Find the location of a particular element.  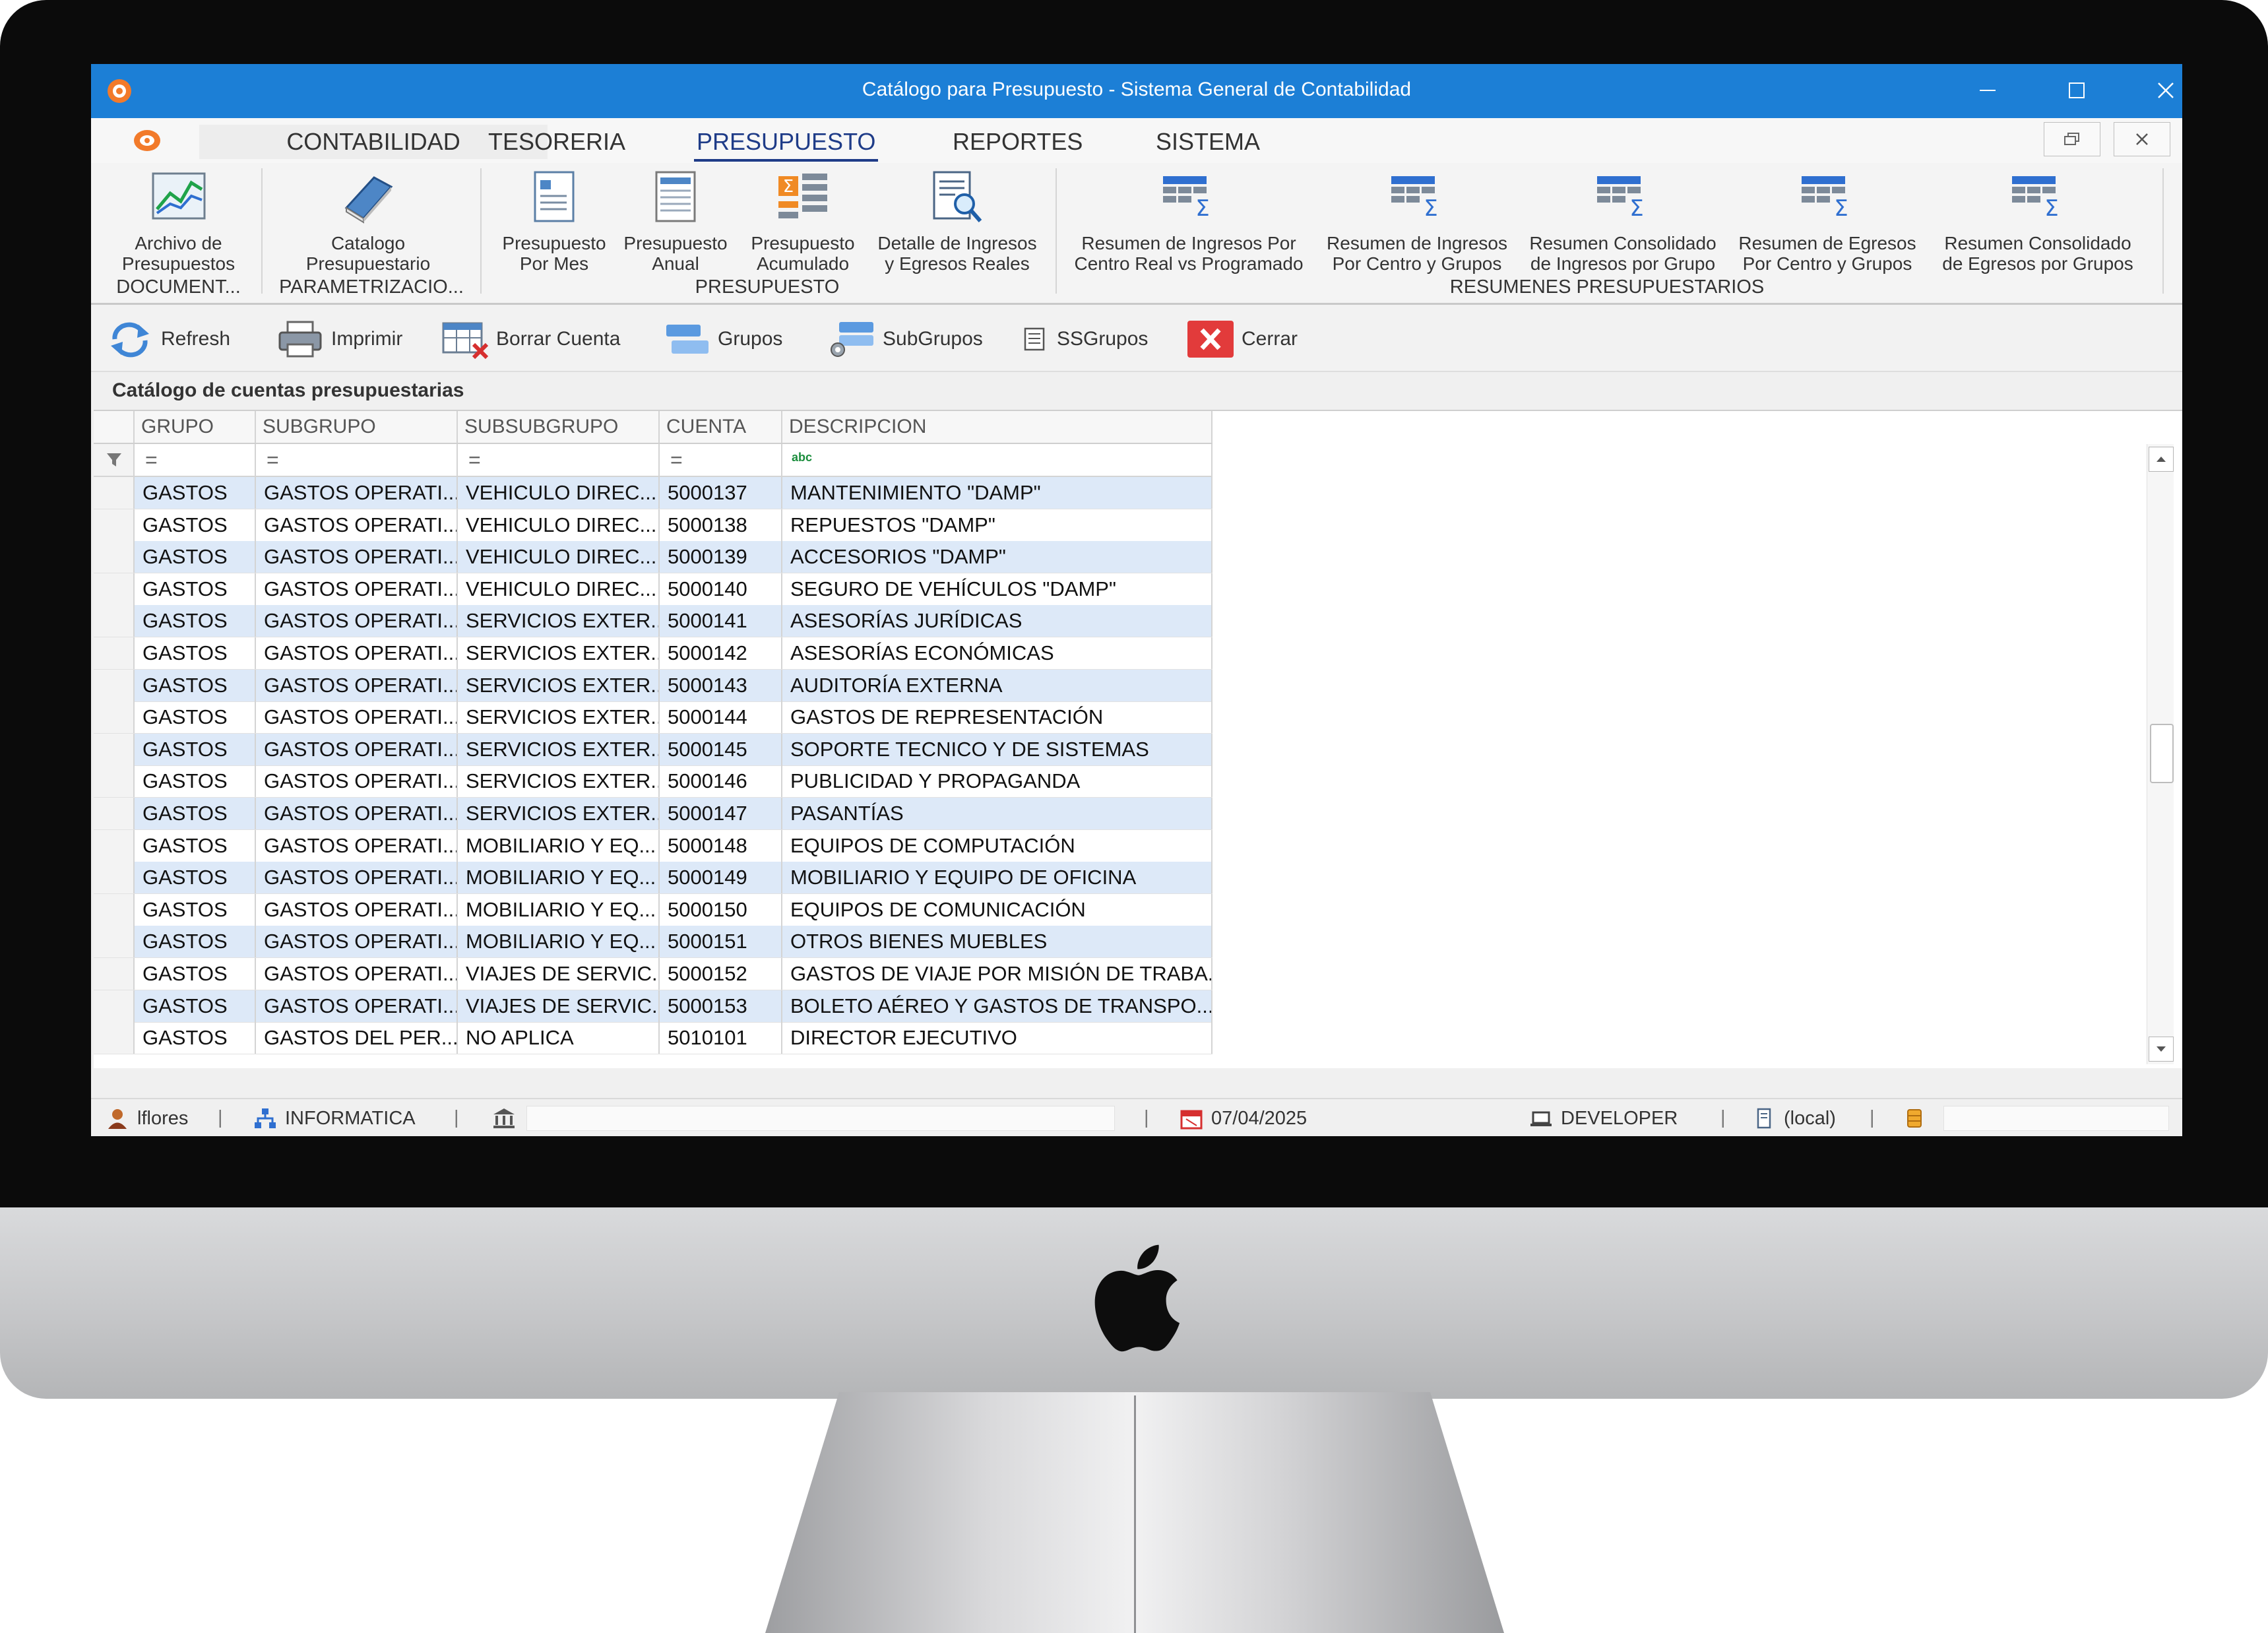

cell-descripcion: EQUIPOS DE COMPUTACIÓN is located at coordinates (997, 845).